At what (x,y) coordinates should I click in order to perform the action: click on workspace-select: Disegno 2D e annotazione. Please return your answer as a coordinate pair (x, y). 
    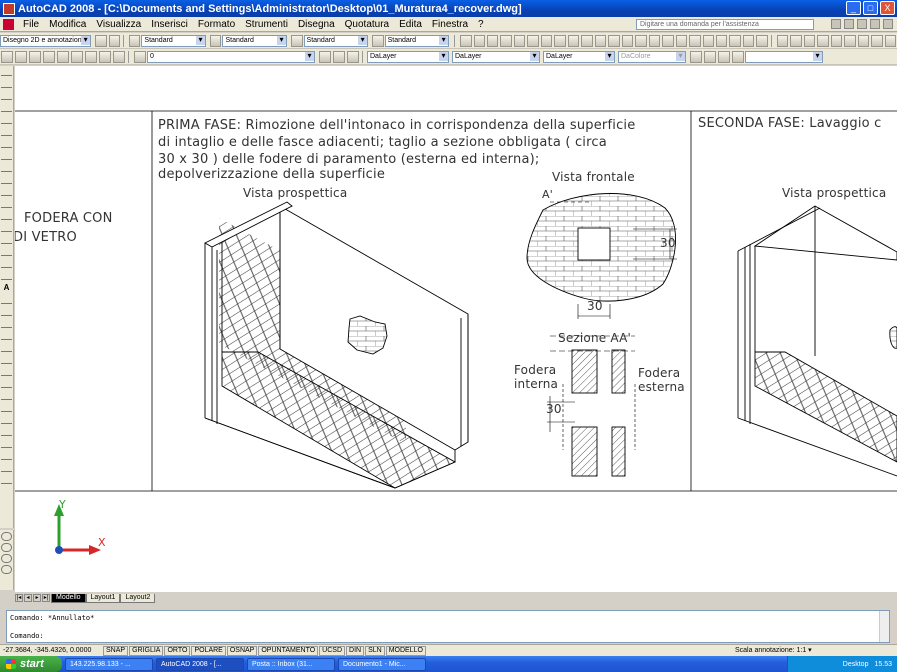
    Looking at the image, I should click on (46, 40).